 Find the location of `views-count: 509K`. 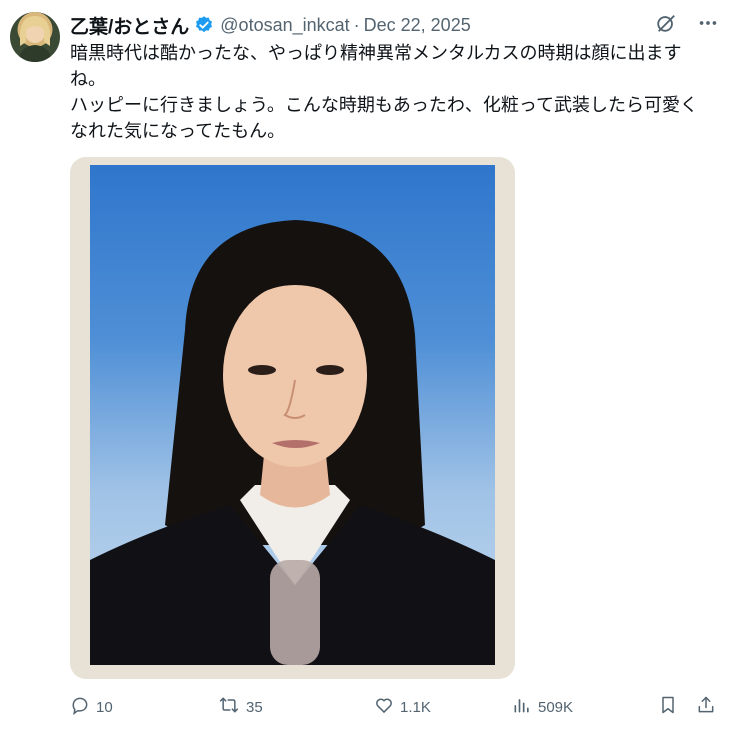

views-count: 509K is located at coordinates (556, 707).